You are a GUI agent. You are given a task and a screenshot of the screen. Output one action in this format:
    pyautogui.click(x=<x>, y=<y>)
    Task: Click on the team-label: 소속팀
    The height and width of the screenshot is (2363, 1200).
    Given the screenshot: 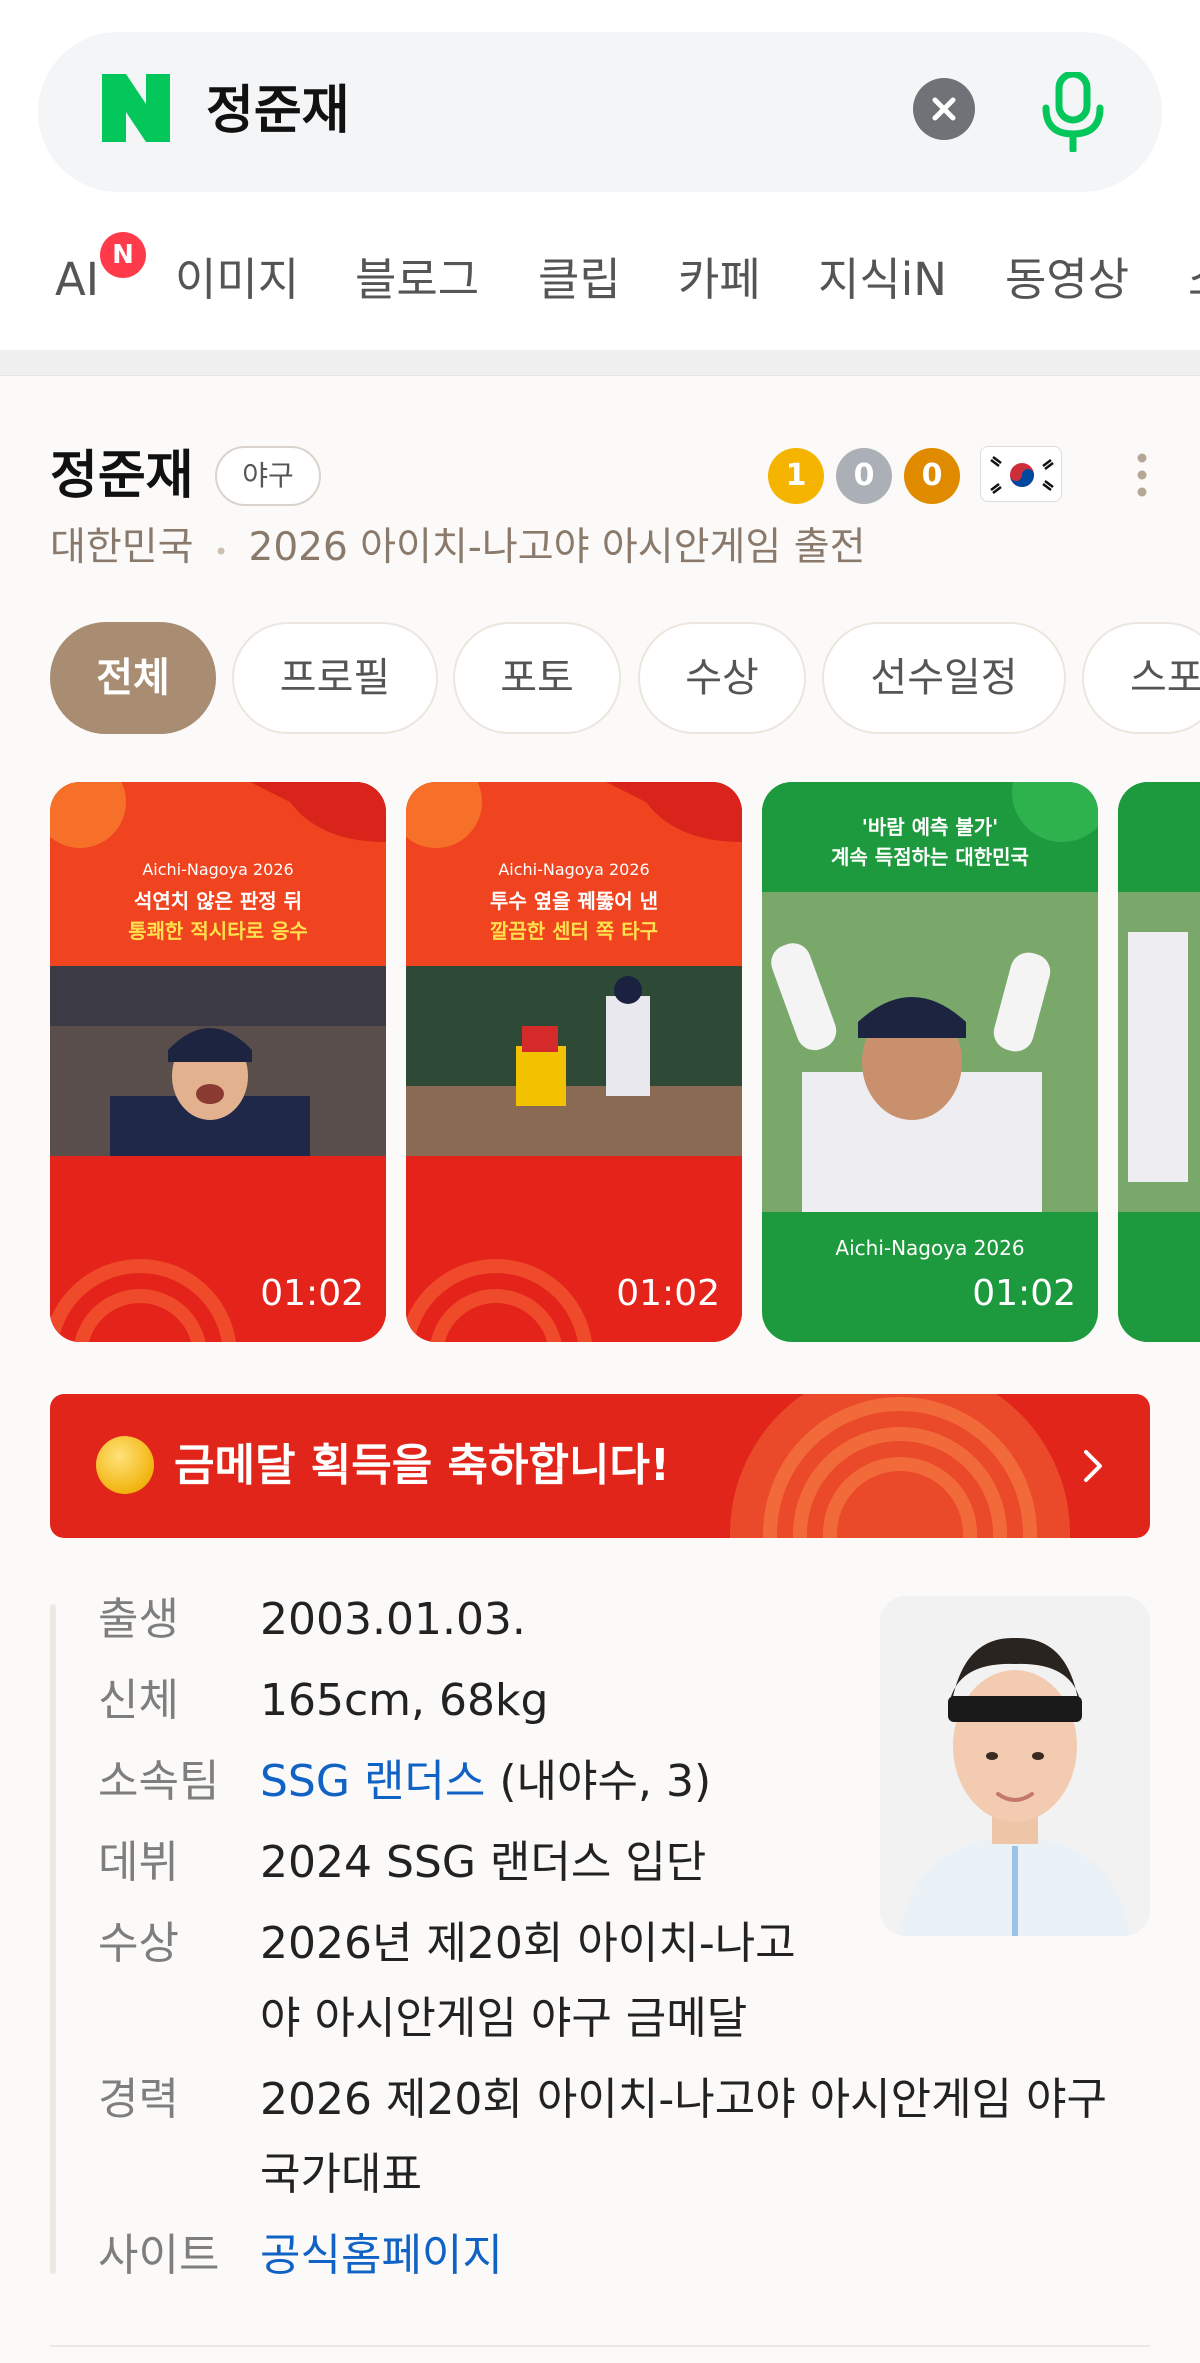 What is the action you would take?
    pyautogui.click(x=159, y=1781)
    